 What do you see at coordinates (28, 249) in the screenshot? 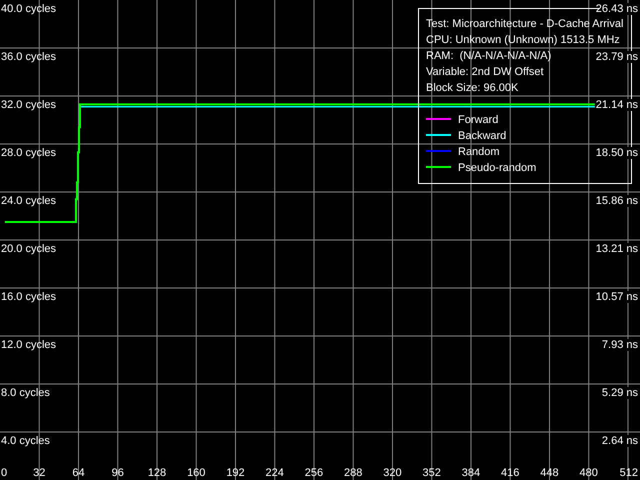
I see `y-axis-label: 20.0 cycles` at bounding box center [28, 249].